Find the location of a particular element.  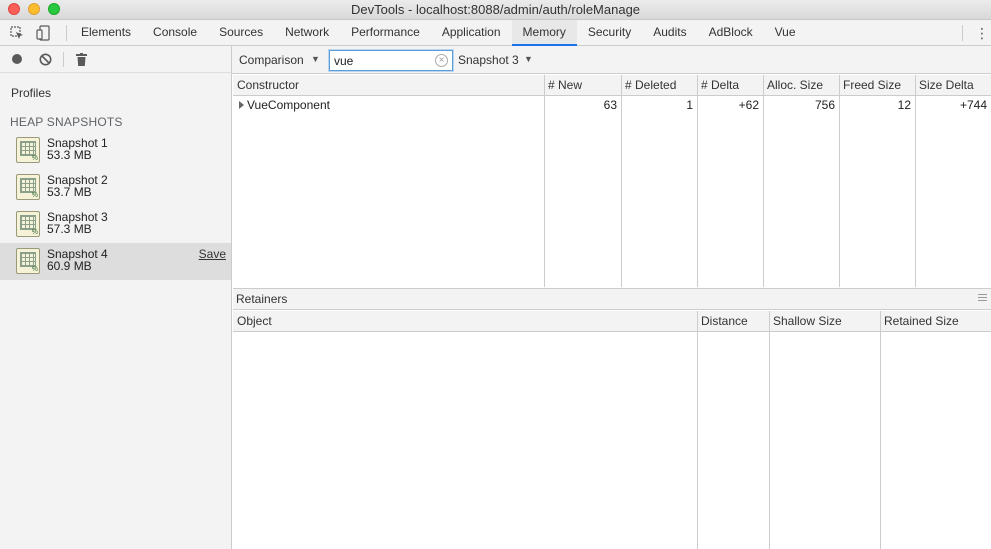

col-constructor: Constructor is located at coordinates (388, 85).